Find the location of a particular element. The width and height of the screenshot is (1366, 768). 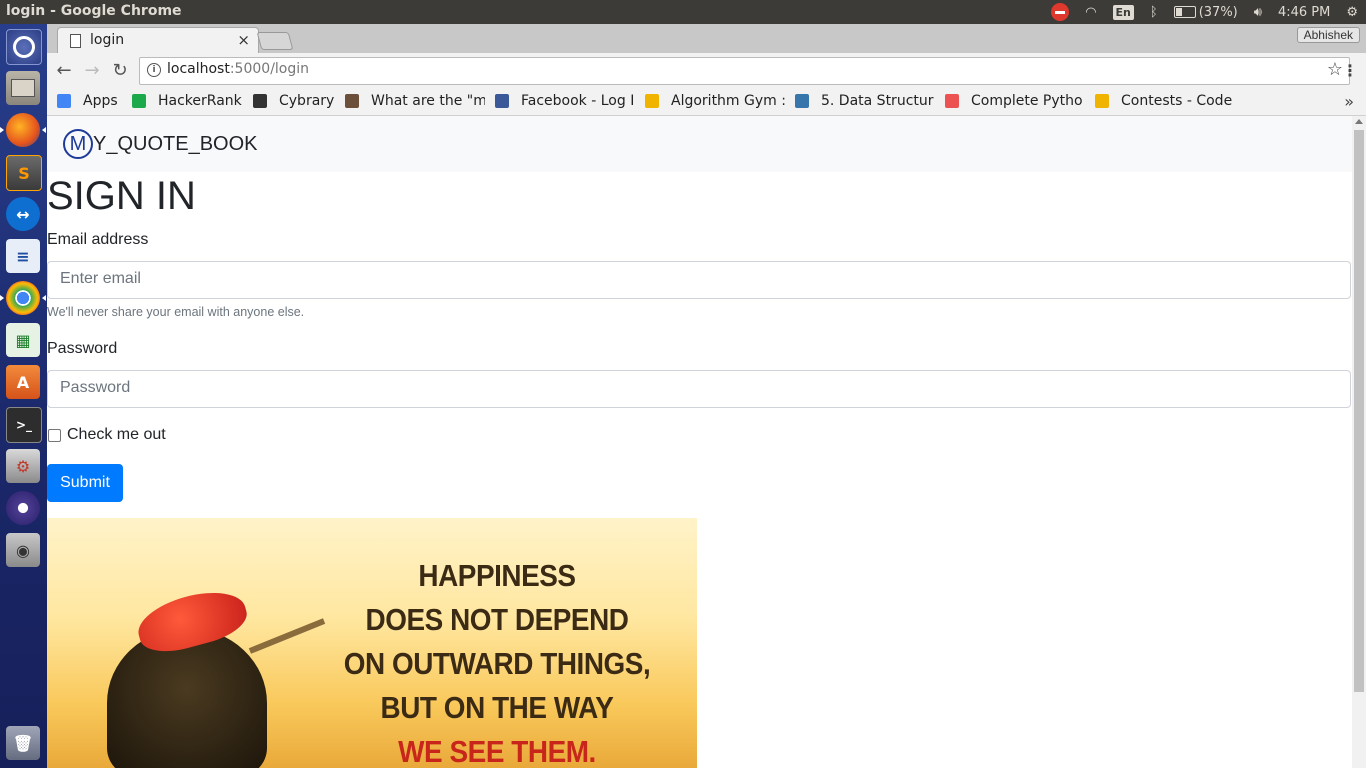

submit-button: Submit is located at coordinates (85, 483).